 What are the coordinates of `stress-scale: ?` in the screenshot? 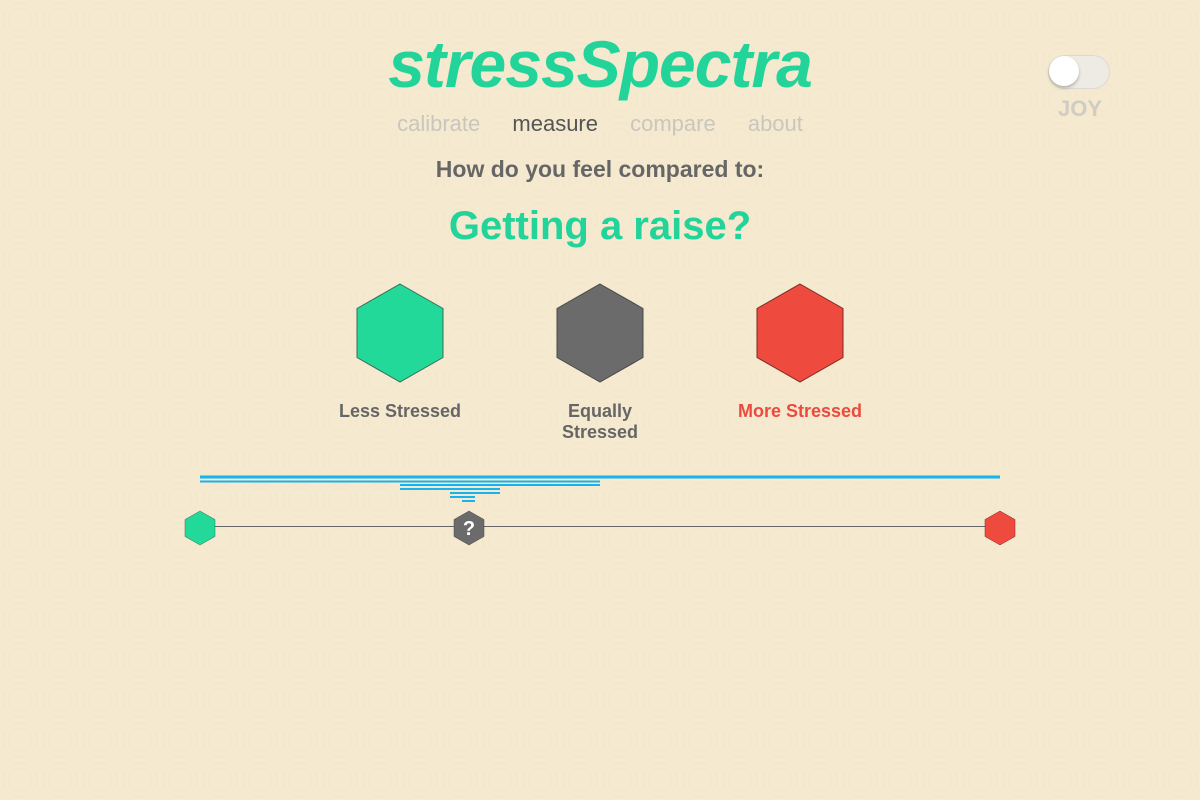 It's located at (600, 510).